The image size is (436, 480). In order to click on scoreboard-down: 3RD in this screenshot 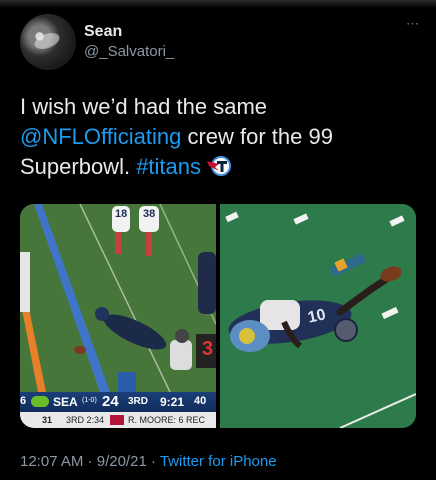, I will do `click(138, 401)`.